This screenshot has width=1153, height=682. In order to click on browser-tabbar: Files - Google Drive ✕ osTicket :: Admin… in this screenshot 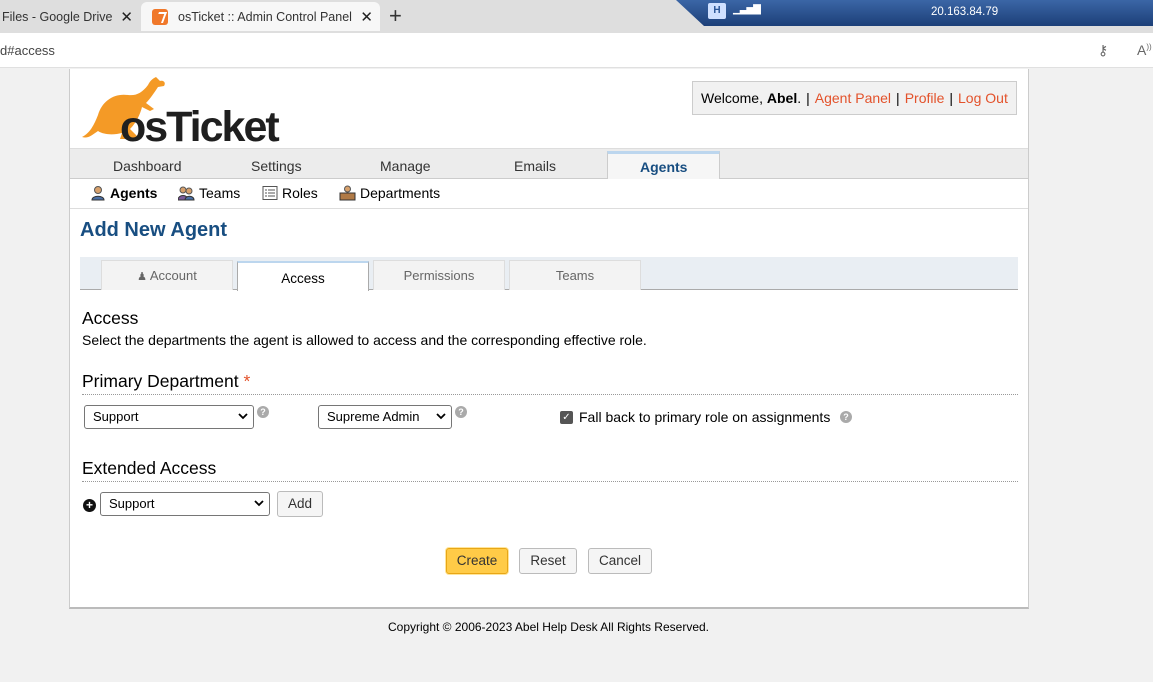, I will do `click(576, 16)`.